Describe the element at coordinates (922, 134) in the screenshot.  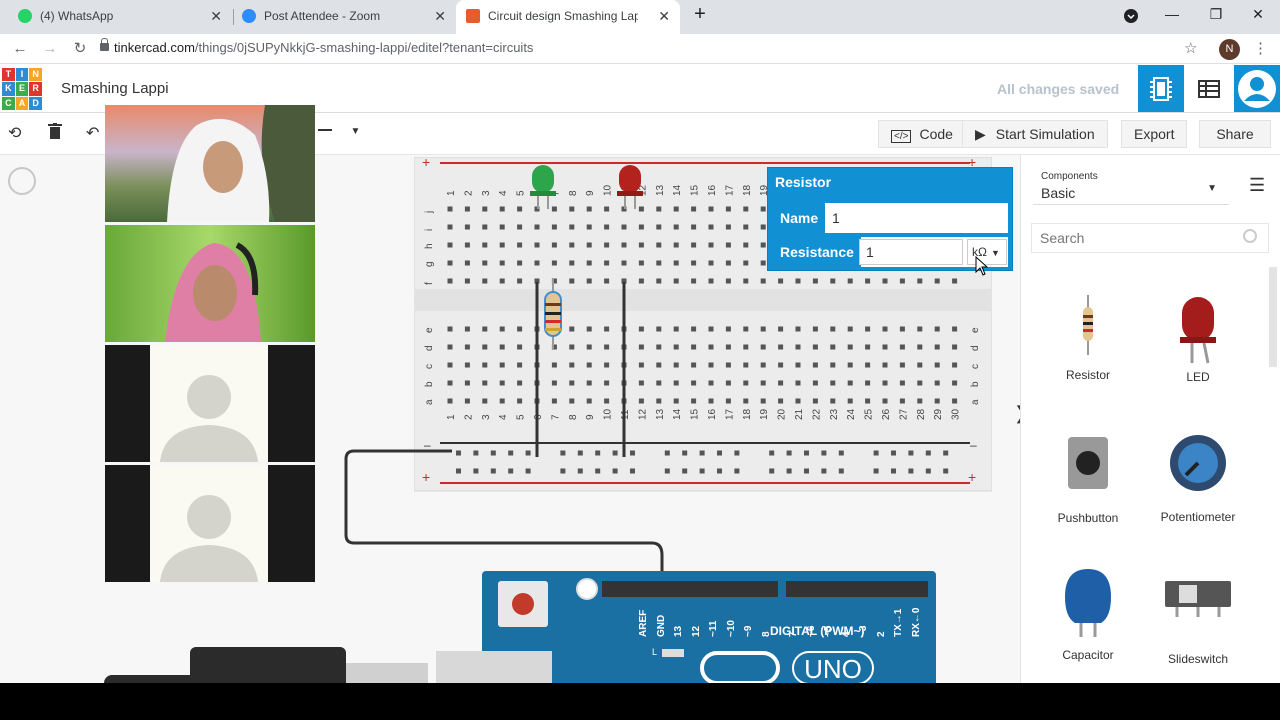
I see `code-button: </> Code` at that location.